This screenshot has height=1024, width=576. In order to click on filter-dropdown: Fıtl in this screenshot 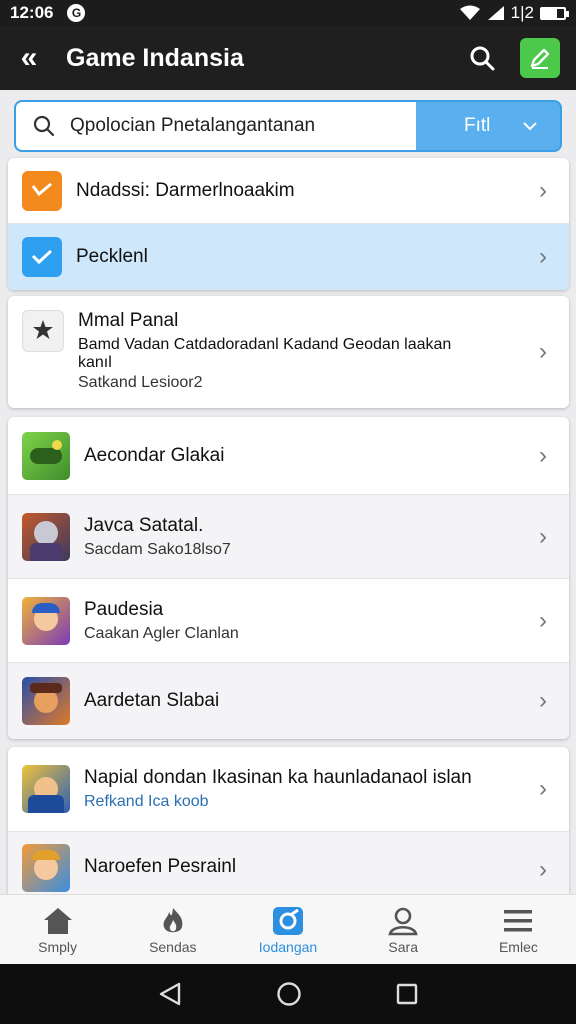, I will do `click(488, 126)`.